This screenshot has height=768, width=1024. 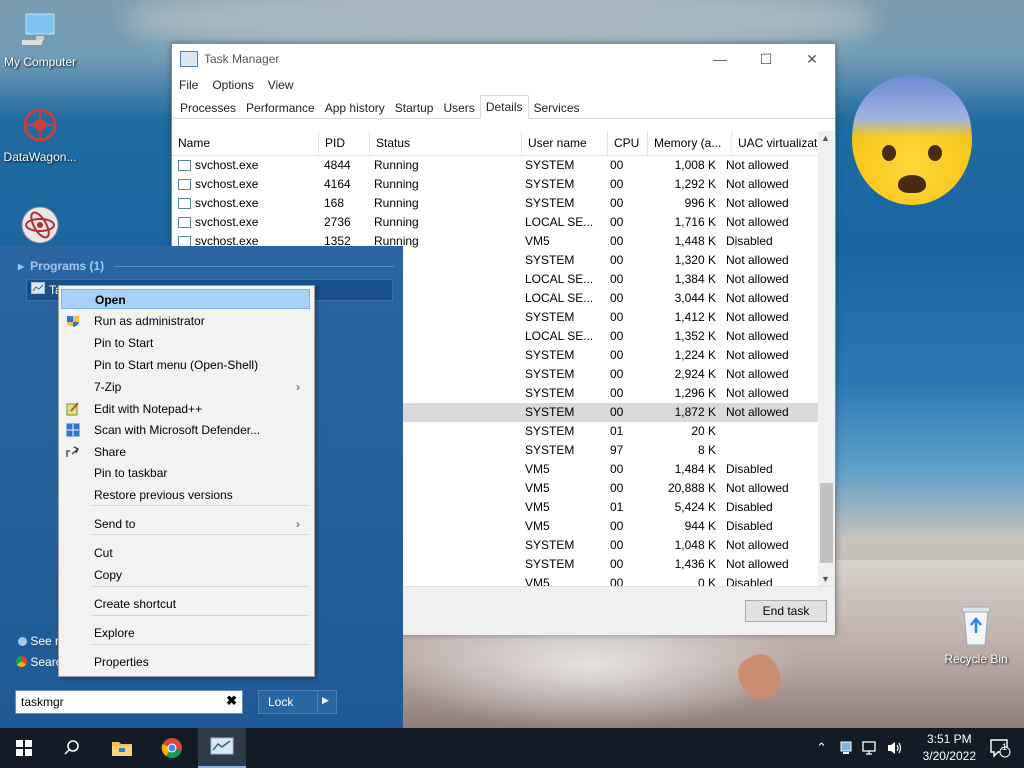 I want to click on cell-cpu: 01, so click(x=617, y=431).